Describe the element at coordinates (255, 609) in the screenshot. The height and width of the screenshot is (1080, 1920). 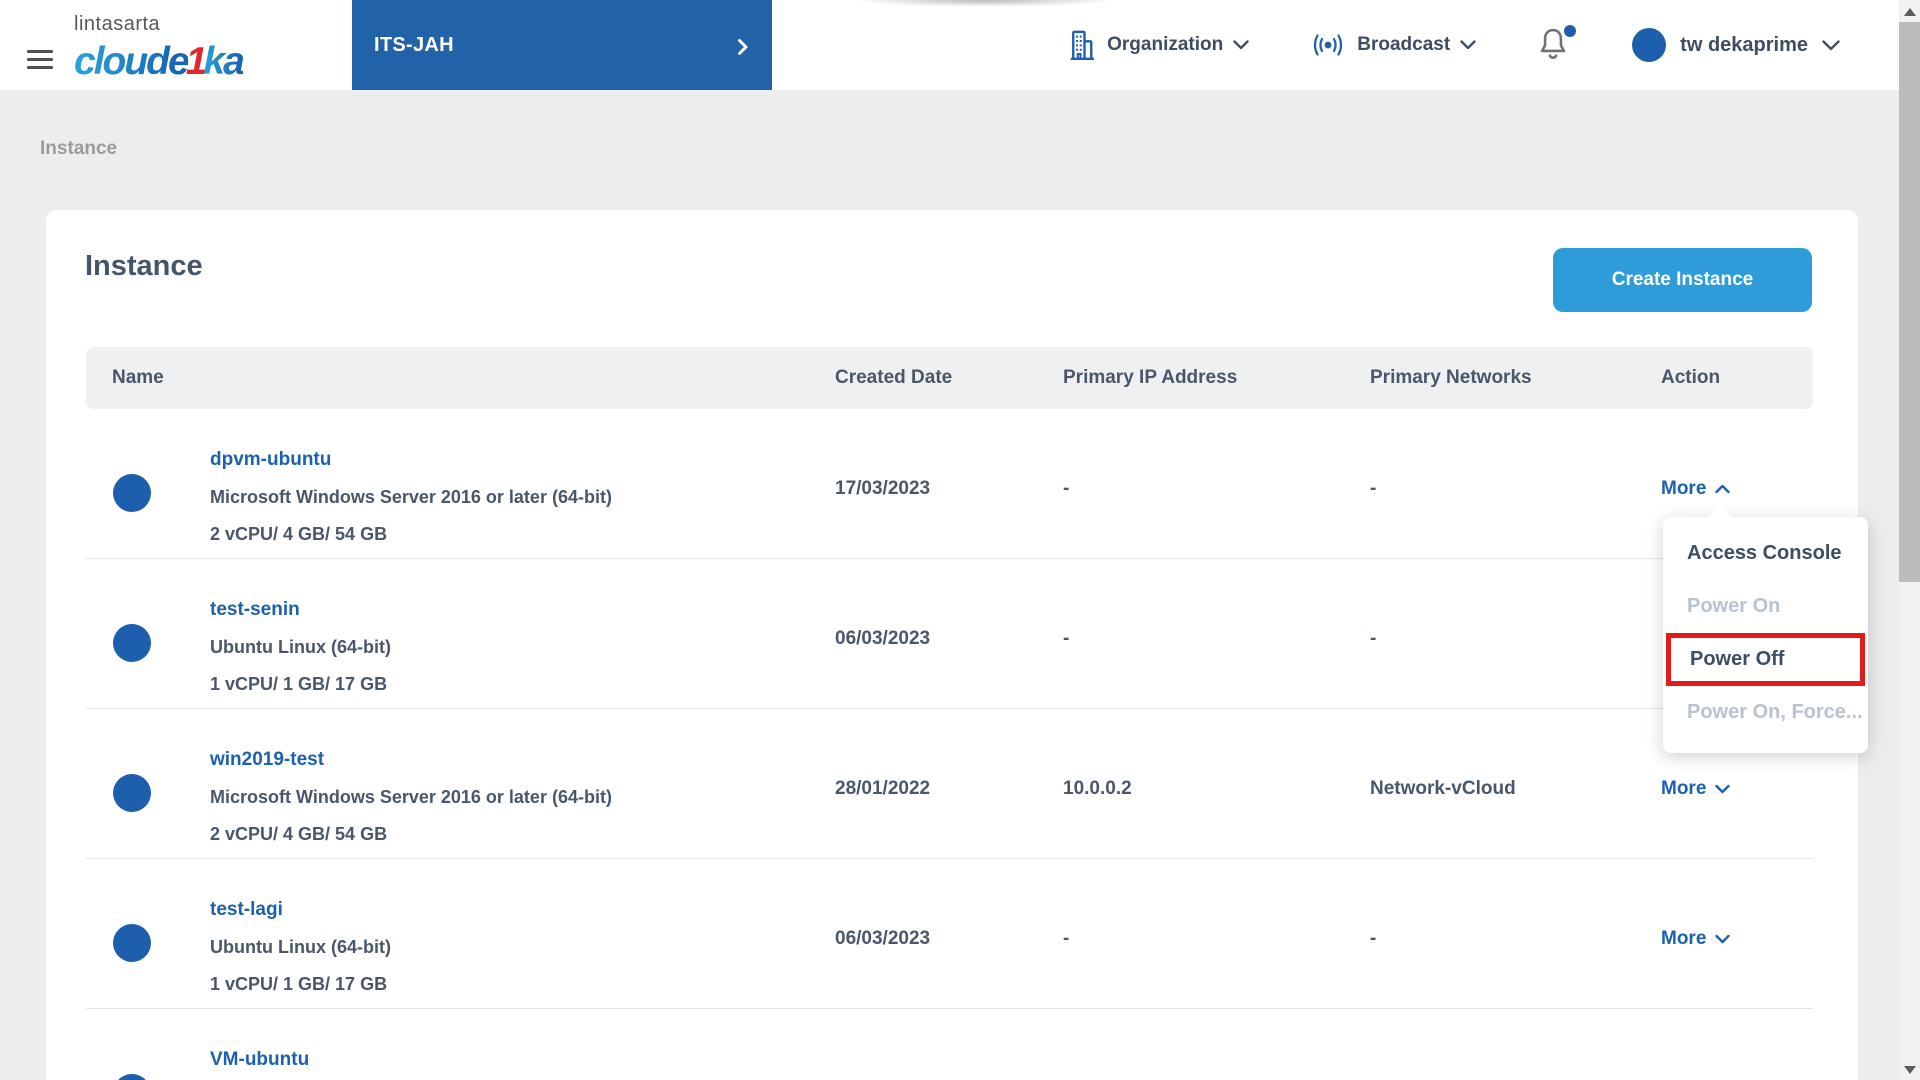
I see `vm-name-link: test-senin` at that location.